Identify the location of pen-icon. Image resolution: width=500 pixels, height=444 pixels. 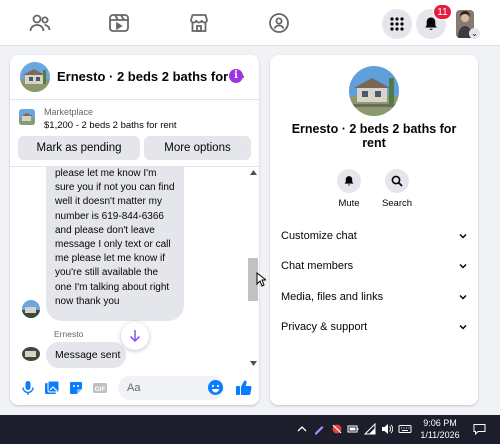
(319, 429).